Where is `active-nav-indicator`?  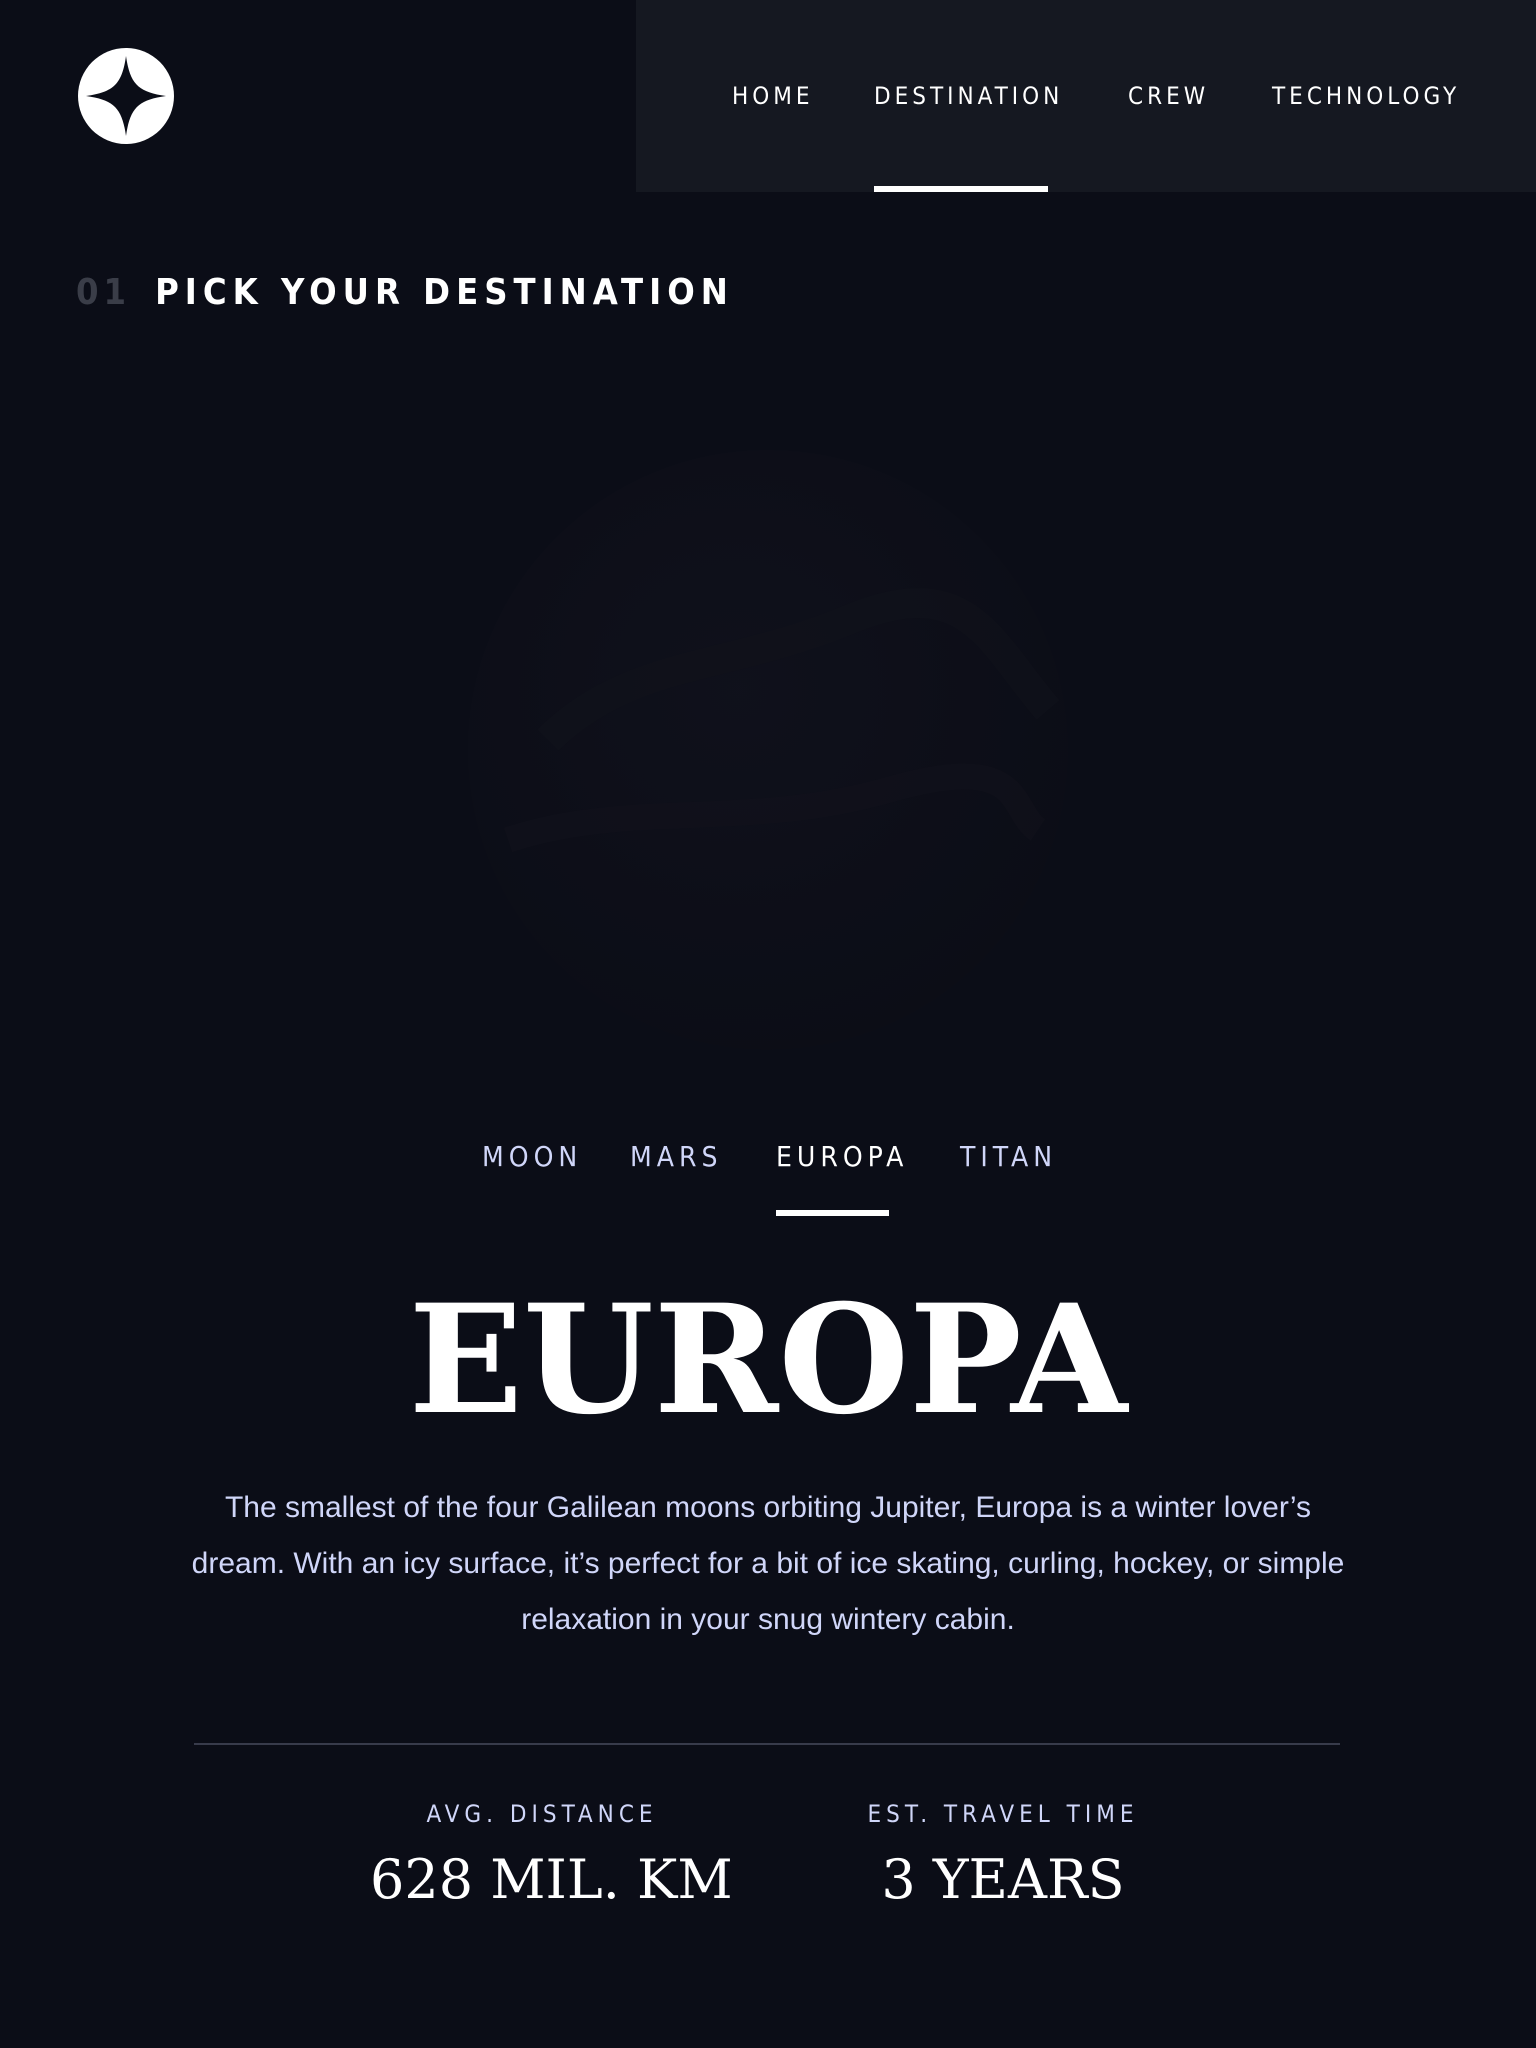 active-nav-indicator is located at coordinates (961, 189).